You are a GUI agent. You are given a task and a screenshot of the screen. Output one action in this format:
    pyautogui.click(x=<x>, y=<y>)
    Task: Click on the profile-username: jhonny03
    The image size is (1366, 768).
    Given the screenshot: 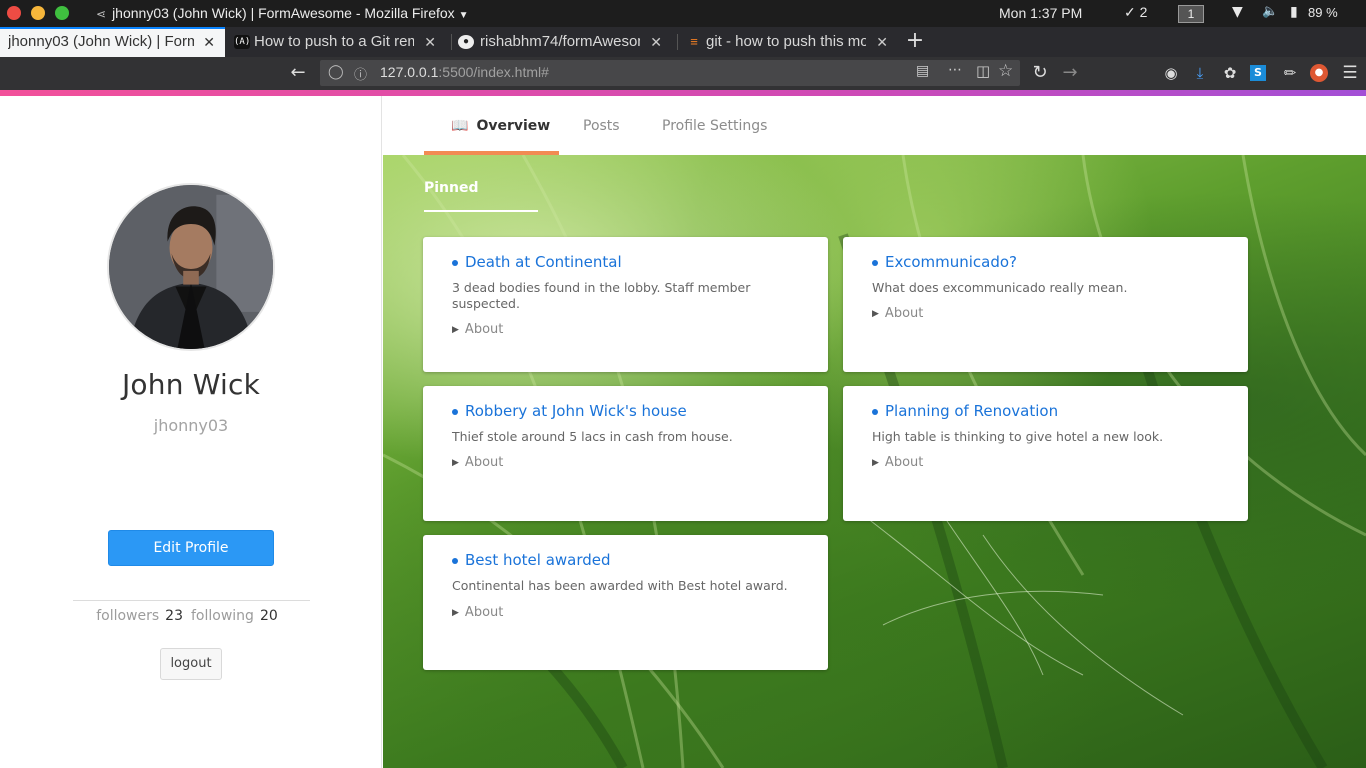 What is the action you would take?
    pyautogui.click(x=191, y=425)
    